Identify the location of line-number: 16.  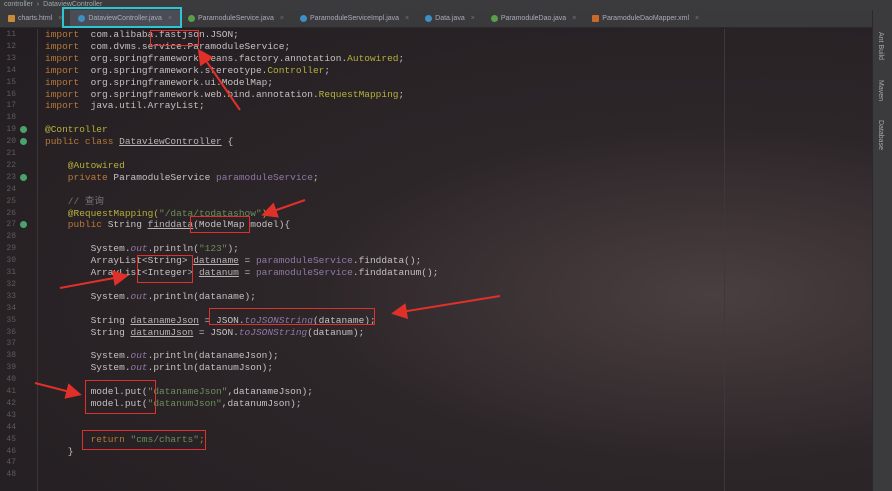
(11, 94).